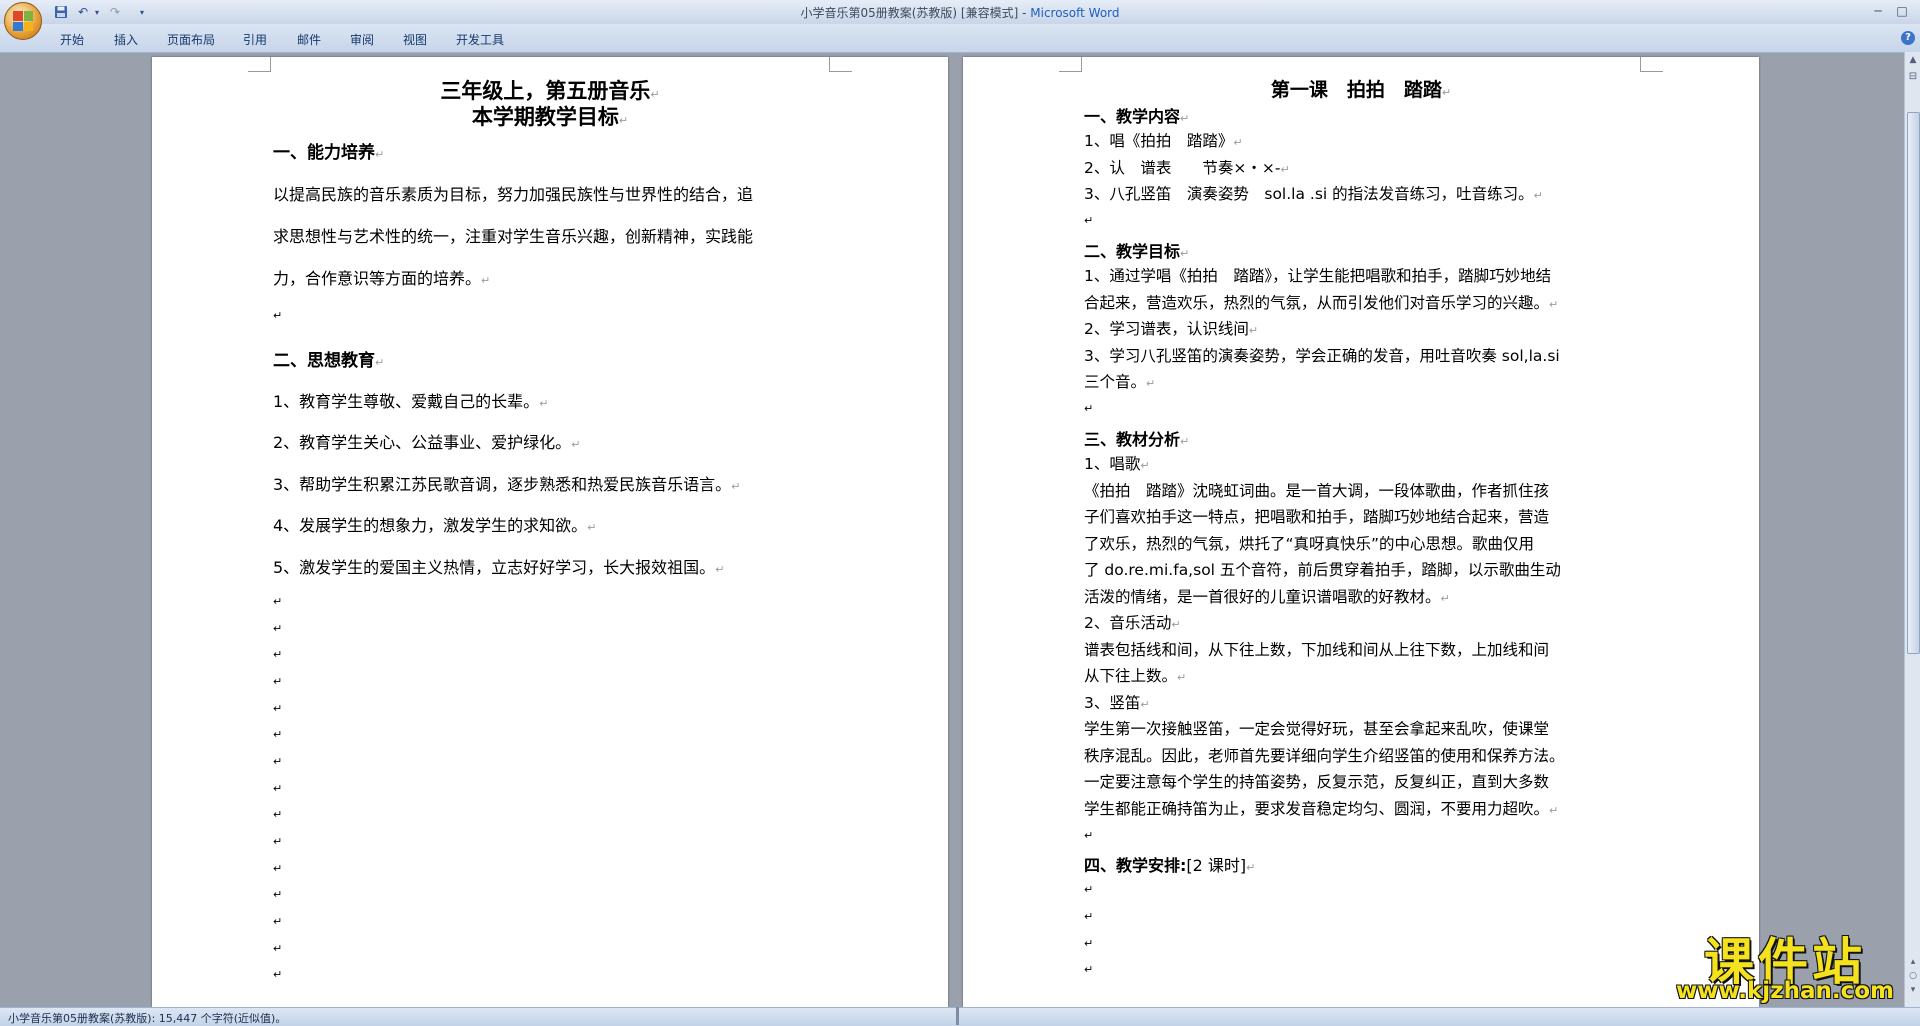 This screenshot has width=1920, height=1026. What do you see at coordinates (1317, 729) in the screenshot?
I see `content-line: 学生第一次接触竖笛，一定会觉得好玩，甚至会拿起来乱吹，使课堂` at bounding box center [1317, 729].